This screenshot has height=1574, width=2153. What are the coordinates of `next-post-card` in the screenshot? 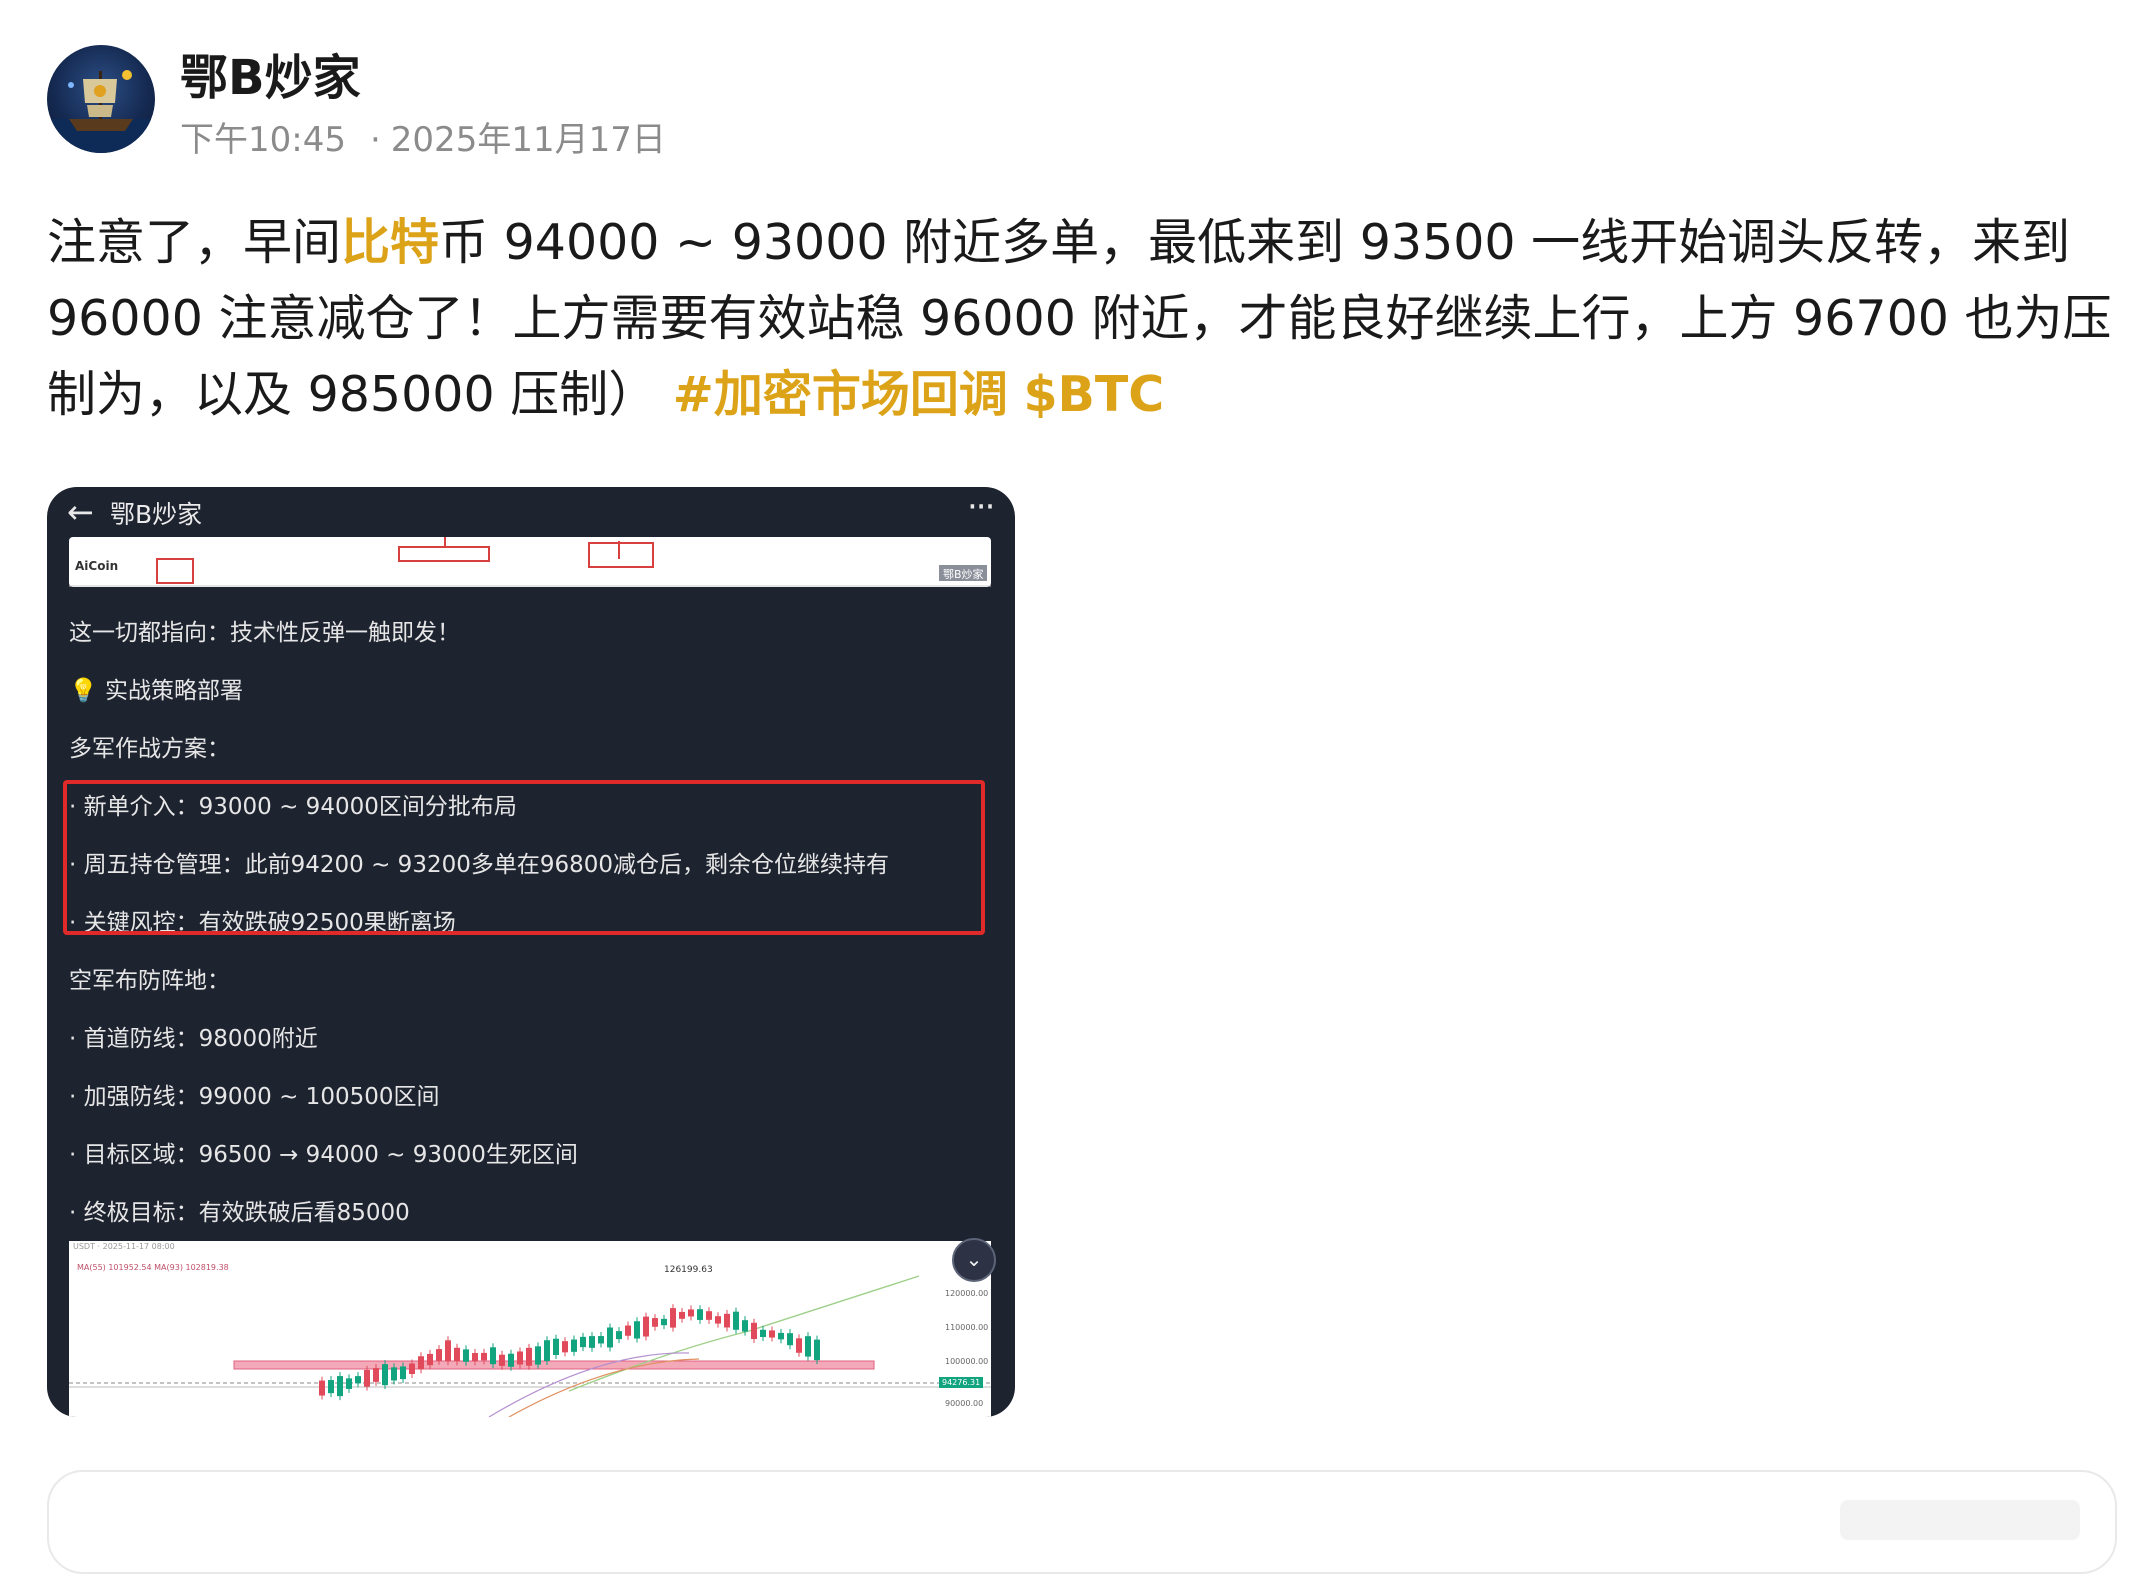 It's located at (1082, 1522).